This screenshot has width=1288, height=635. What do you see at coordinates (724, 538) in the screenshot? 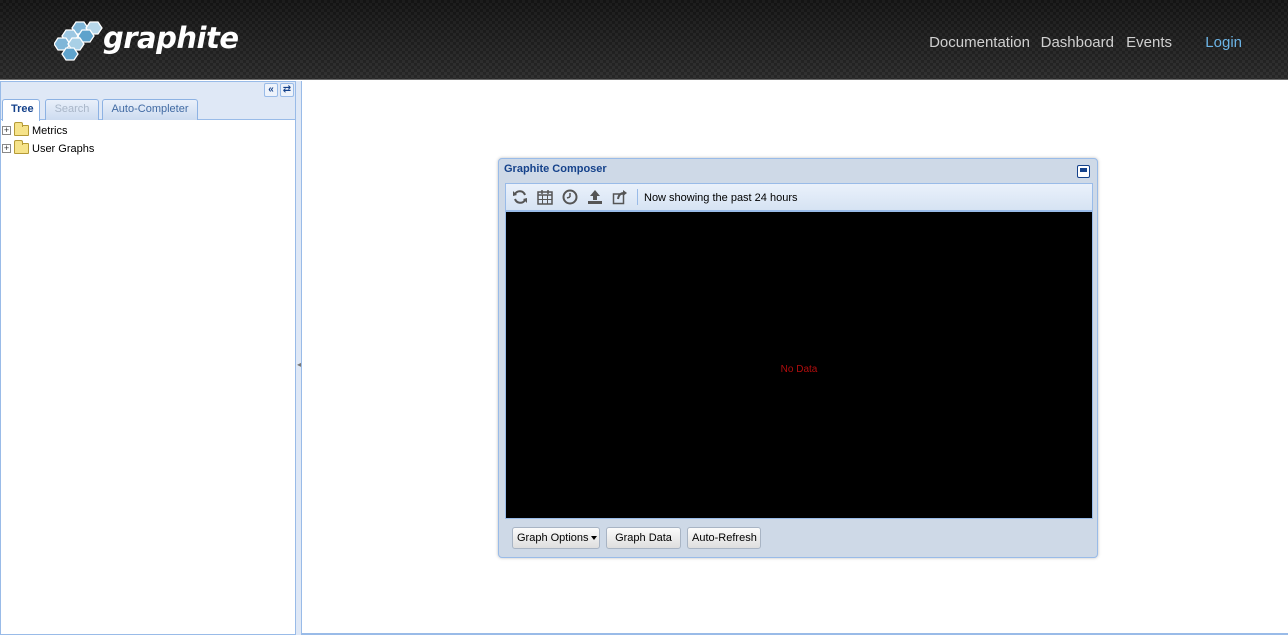
I see `auto-refresh-button: Auto-Refresh` at bounding box center [724, 538].